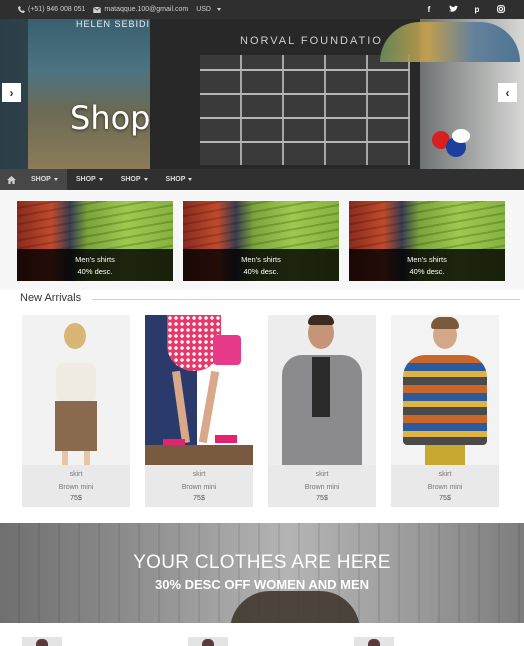  I want to click on promo-banner-headline: YOUR CLOTHES ARE HERE, so click(262, 562).